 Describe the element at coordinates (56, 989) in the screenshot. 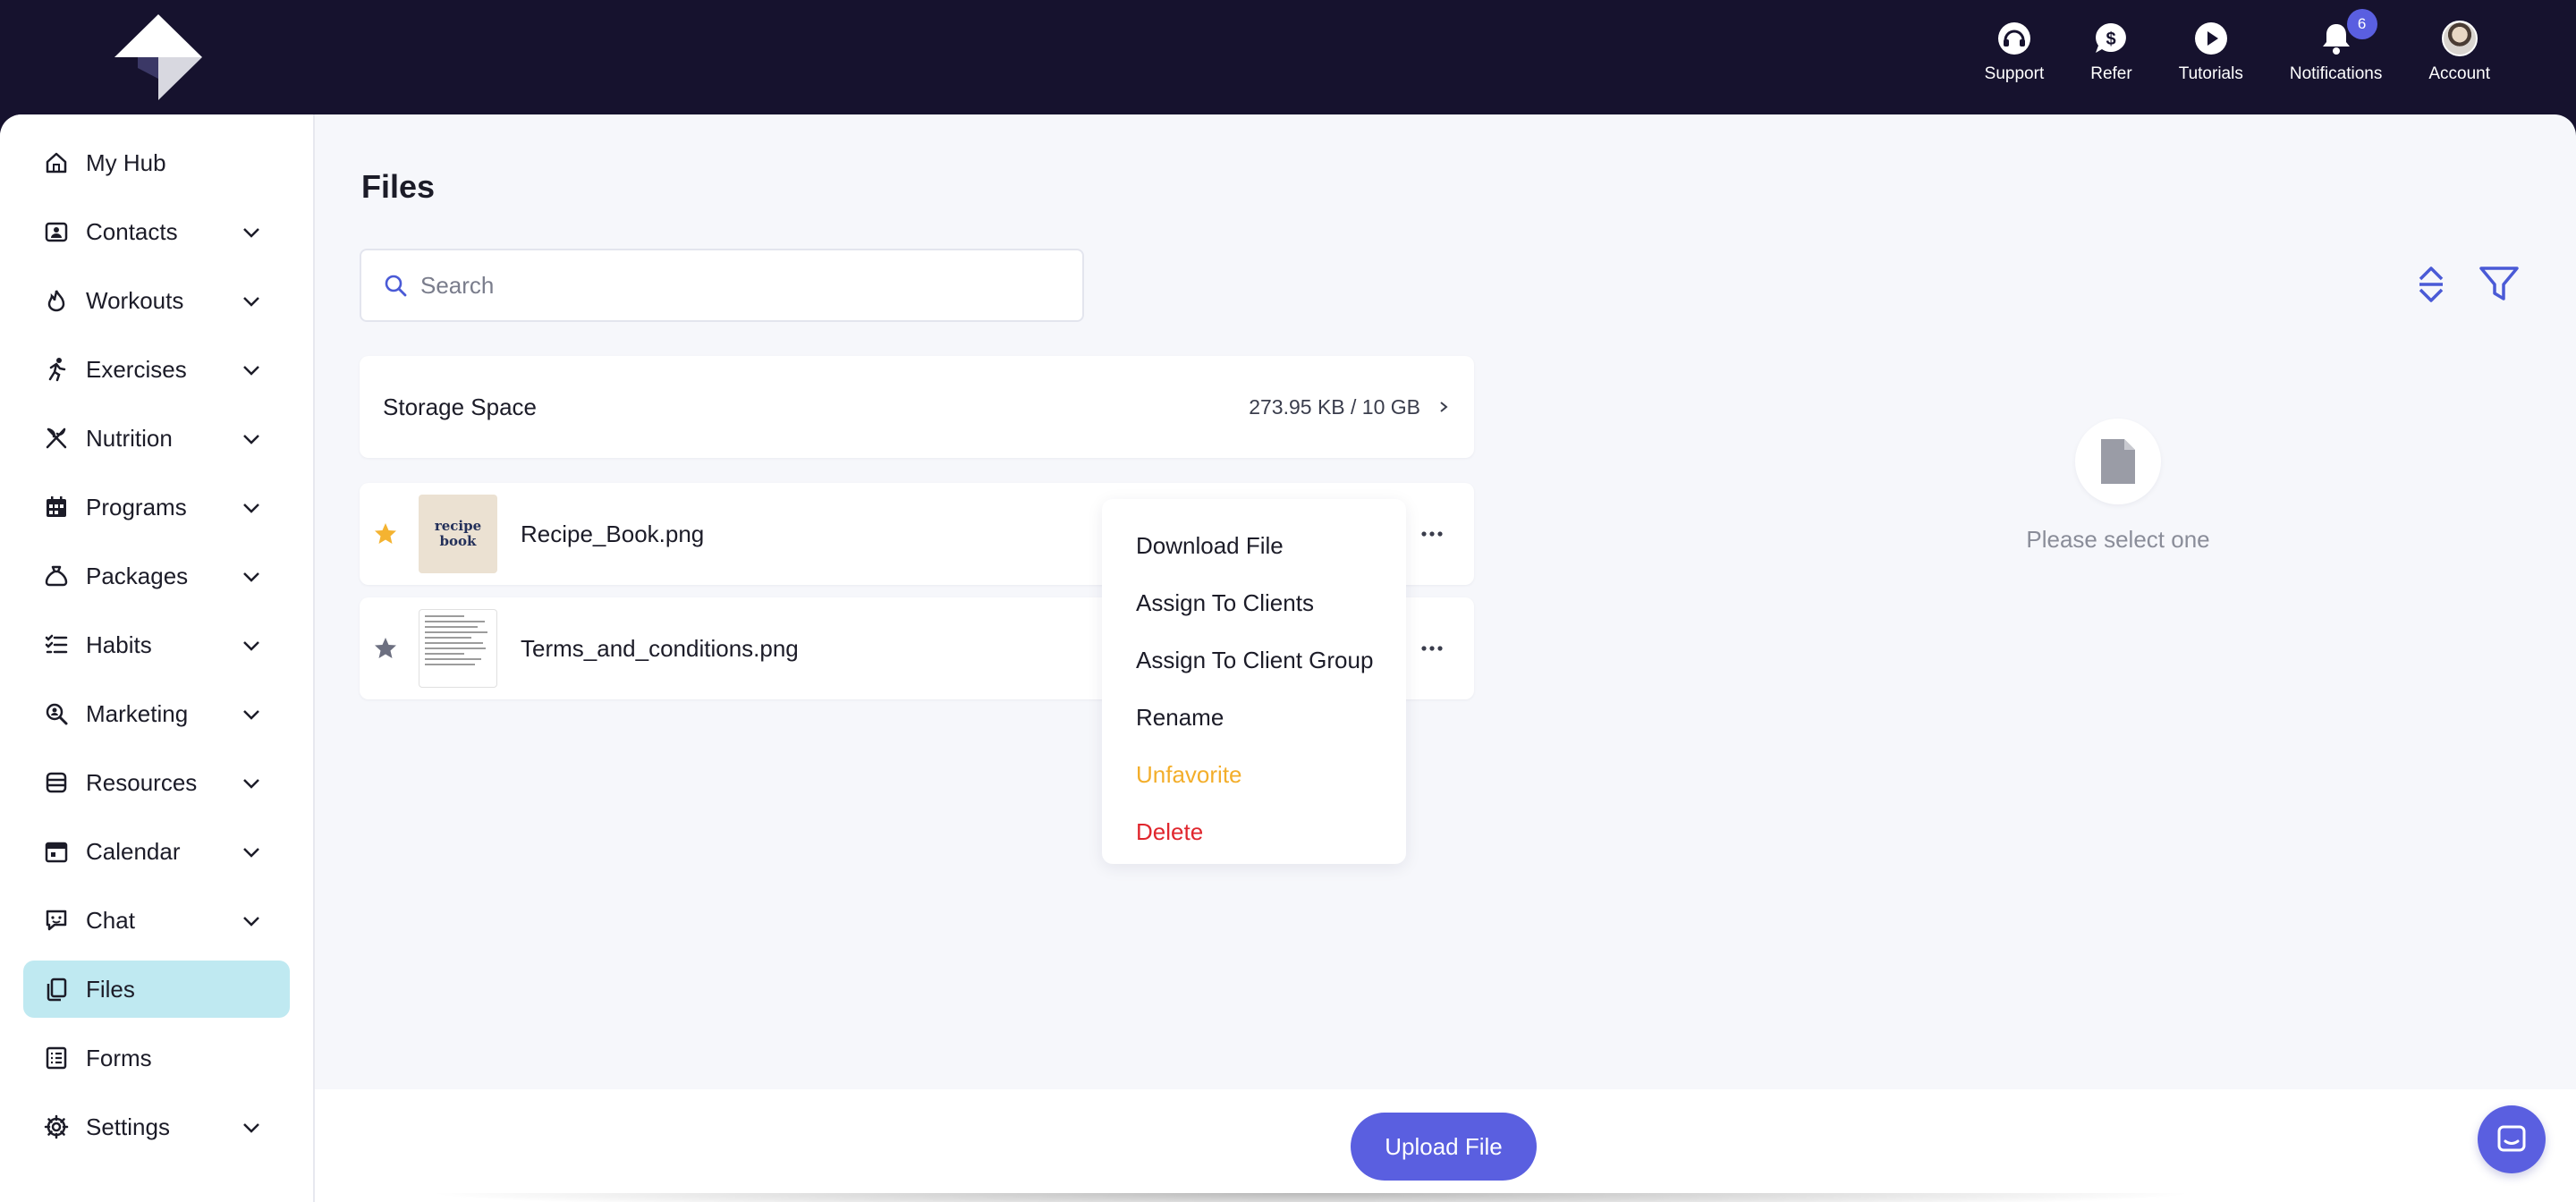

I see `files-icon` at that location.